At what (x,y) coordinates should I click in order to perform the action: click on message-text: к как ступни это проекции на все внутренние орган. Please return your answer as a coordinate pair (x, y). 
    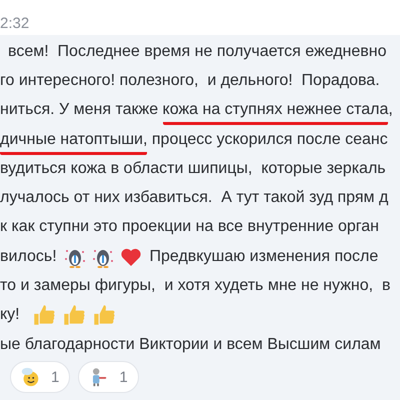
    Looking at the image, I should click on (189, 228).